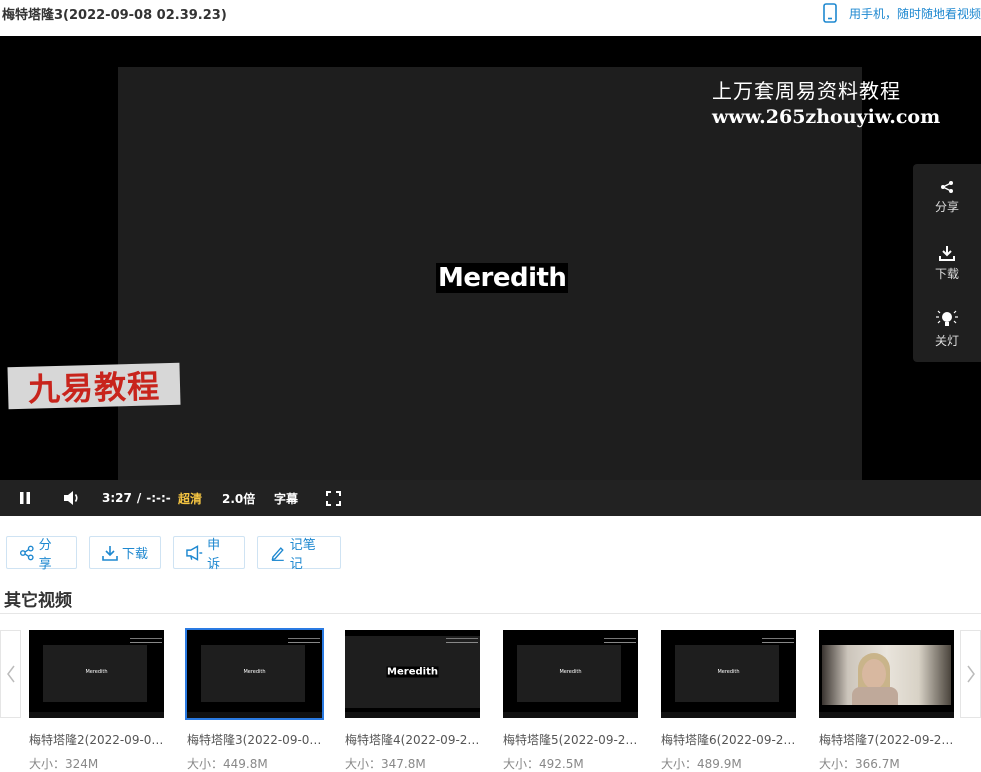 This screenshot has height=772, width=981. Describe the element at coordinates (190, 498) in the screenshot. I see `quality-button: 超清` at that location.